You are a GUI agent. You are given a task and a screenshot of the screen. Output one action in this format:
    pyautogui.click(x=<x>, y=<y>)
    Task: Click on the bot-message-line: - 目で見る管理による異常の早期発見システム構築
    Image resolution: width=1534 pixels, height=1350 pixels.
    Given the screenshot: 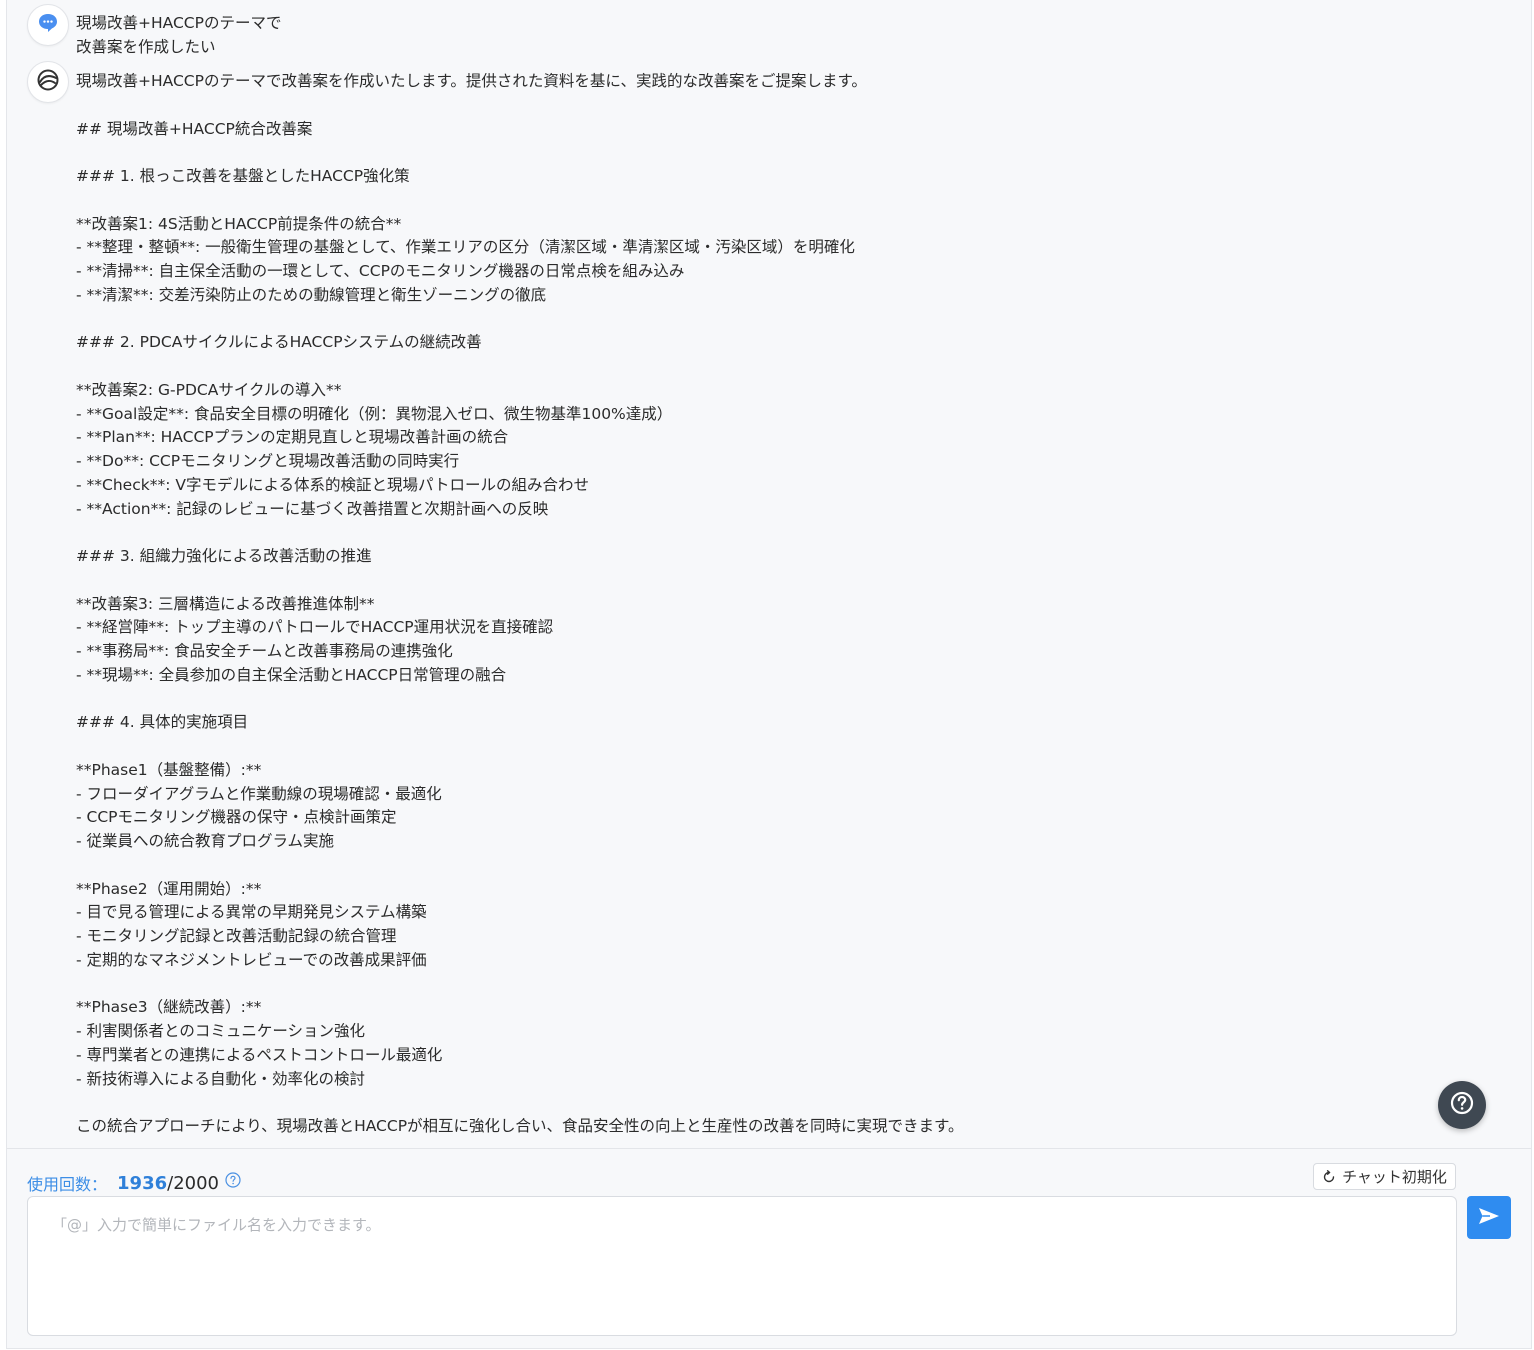 What is the action you would take?
    pyautogui.click(x=251, y=912)
    